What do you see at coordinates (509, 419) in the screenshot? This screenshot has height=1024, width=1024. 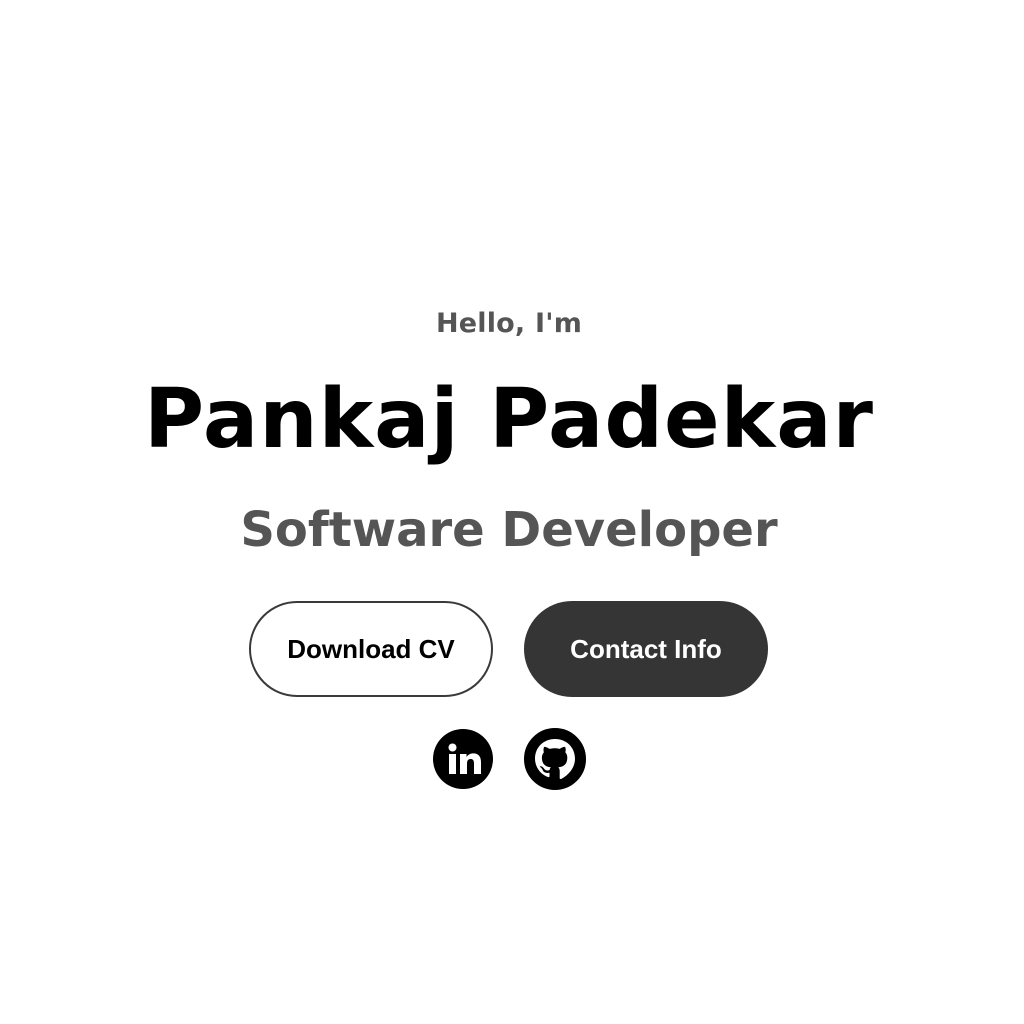 I see `profile-name: Pankaj Padekar` at bounding box center [509, 419].